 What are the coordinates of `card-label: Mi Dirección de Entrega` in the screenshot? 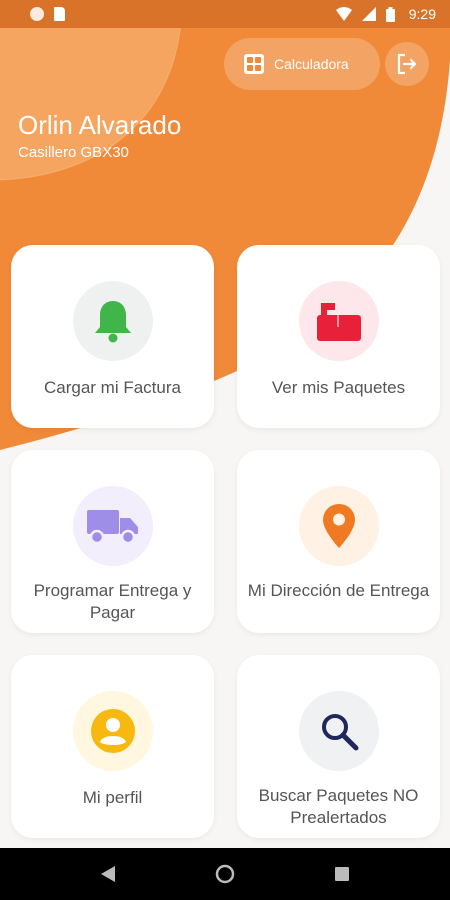 It's located at (338, 590).